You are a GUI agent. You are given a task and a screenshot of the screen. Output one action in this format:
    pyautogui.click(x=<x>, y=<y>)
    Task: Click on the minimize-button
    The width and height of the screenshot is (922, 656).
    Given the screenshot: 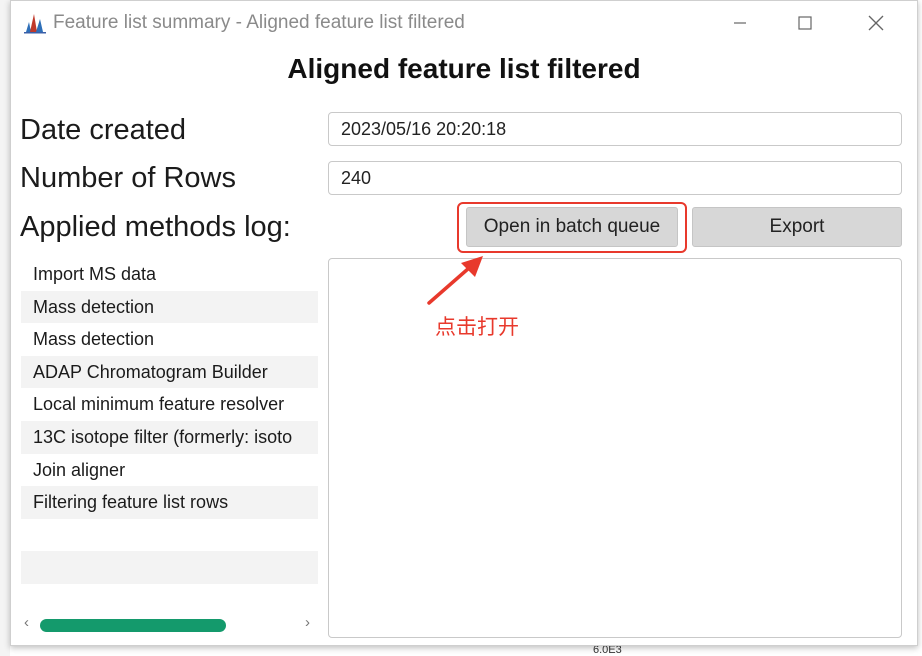 What is the action you would take?
    pyautogui.click(x=740, y=23)
    